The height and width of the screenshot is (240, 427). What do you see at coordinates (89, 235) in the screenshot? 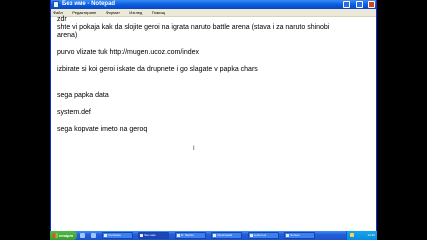
I see `quick-launch` at bounding box center [89, 235].